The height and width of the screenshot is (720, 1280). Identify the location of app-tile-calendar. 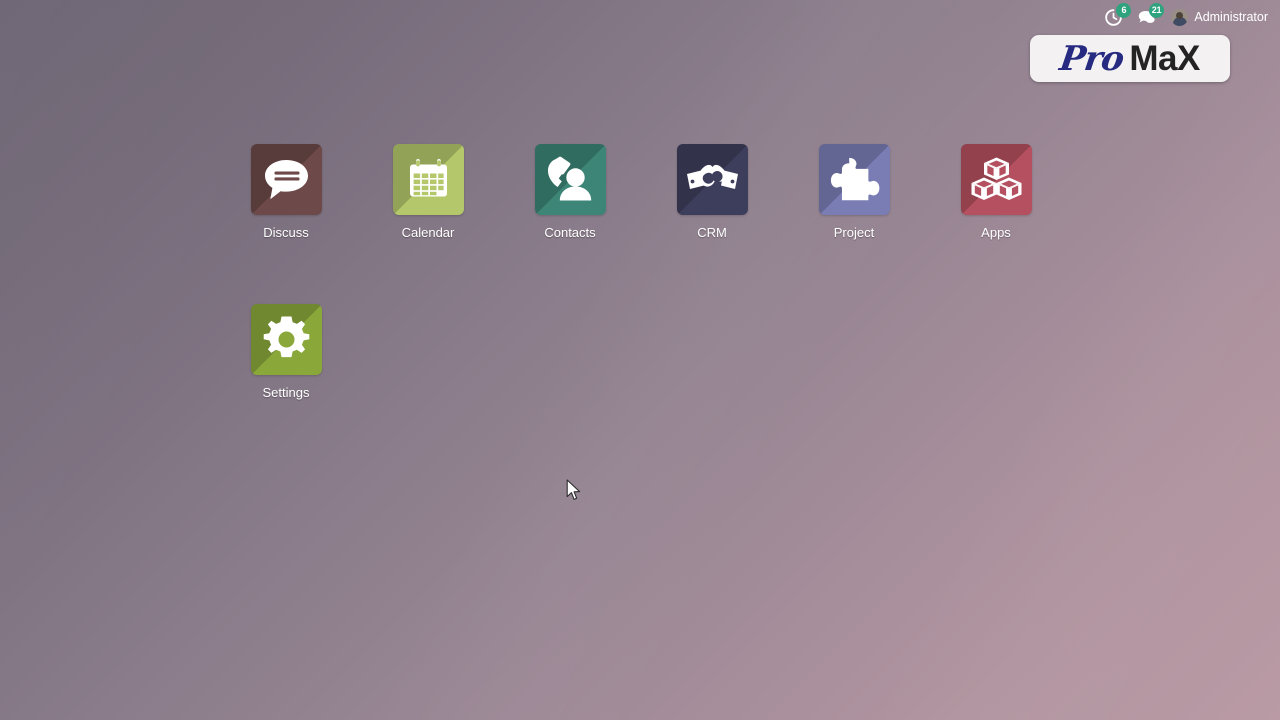
(428, 179).